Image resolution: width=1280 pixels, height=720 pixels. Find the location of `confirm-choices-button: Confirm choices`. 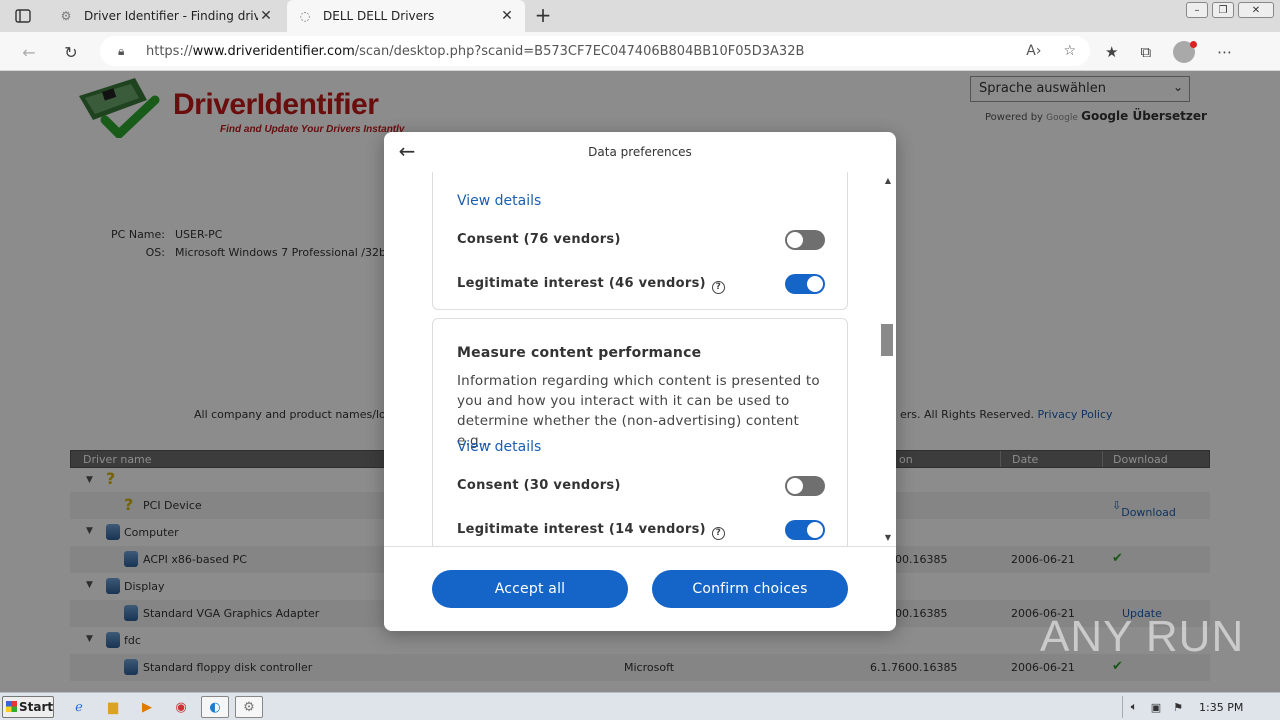

confirm-choices-button: Confirm choices is located at coordinates (750, 589).